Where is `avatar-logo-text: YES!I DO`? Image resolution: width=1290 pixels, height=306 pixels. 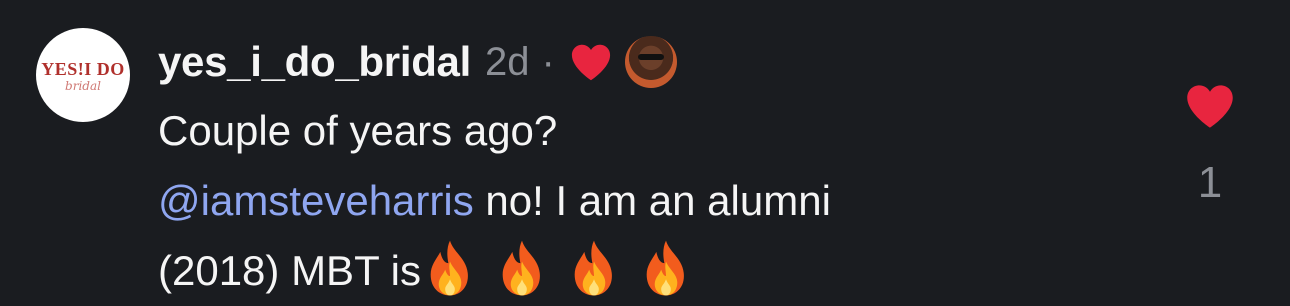 avatar-logo-text: YES!I DO is located at coordinates (83, 69).